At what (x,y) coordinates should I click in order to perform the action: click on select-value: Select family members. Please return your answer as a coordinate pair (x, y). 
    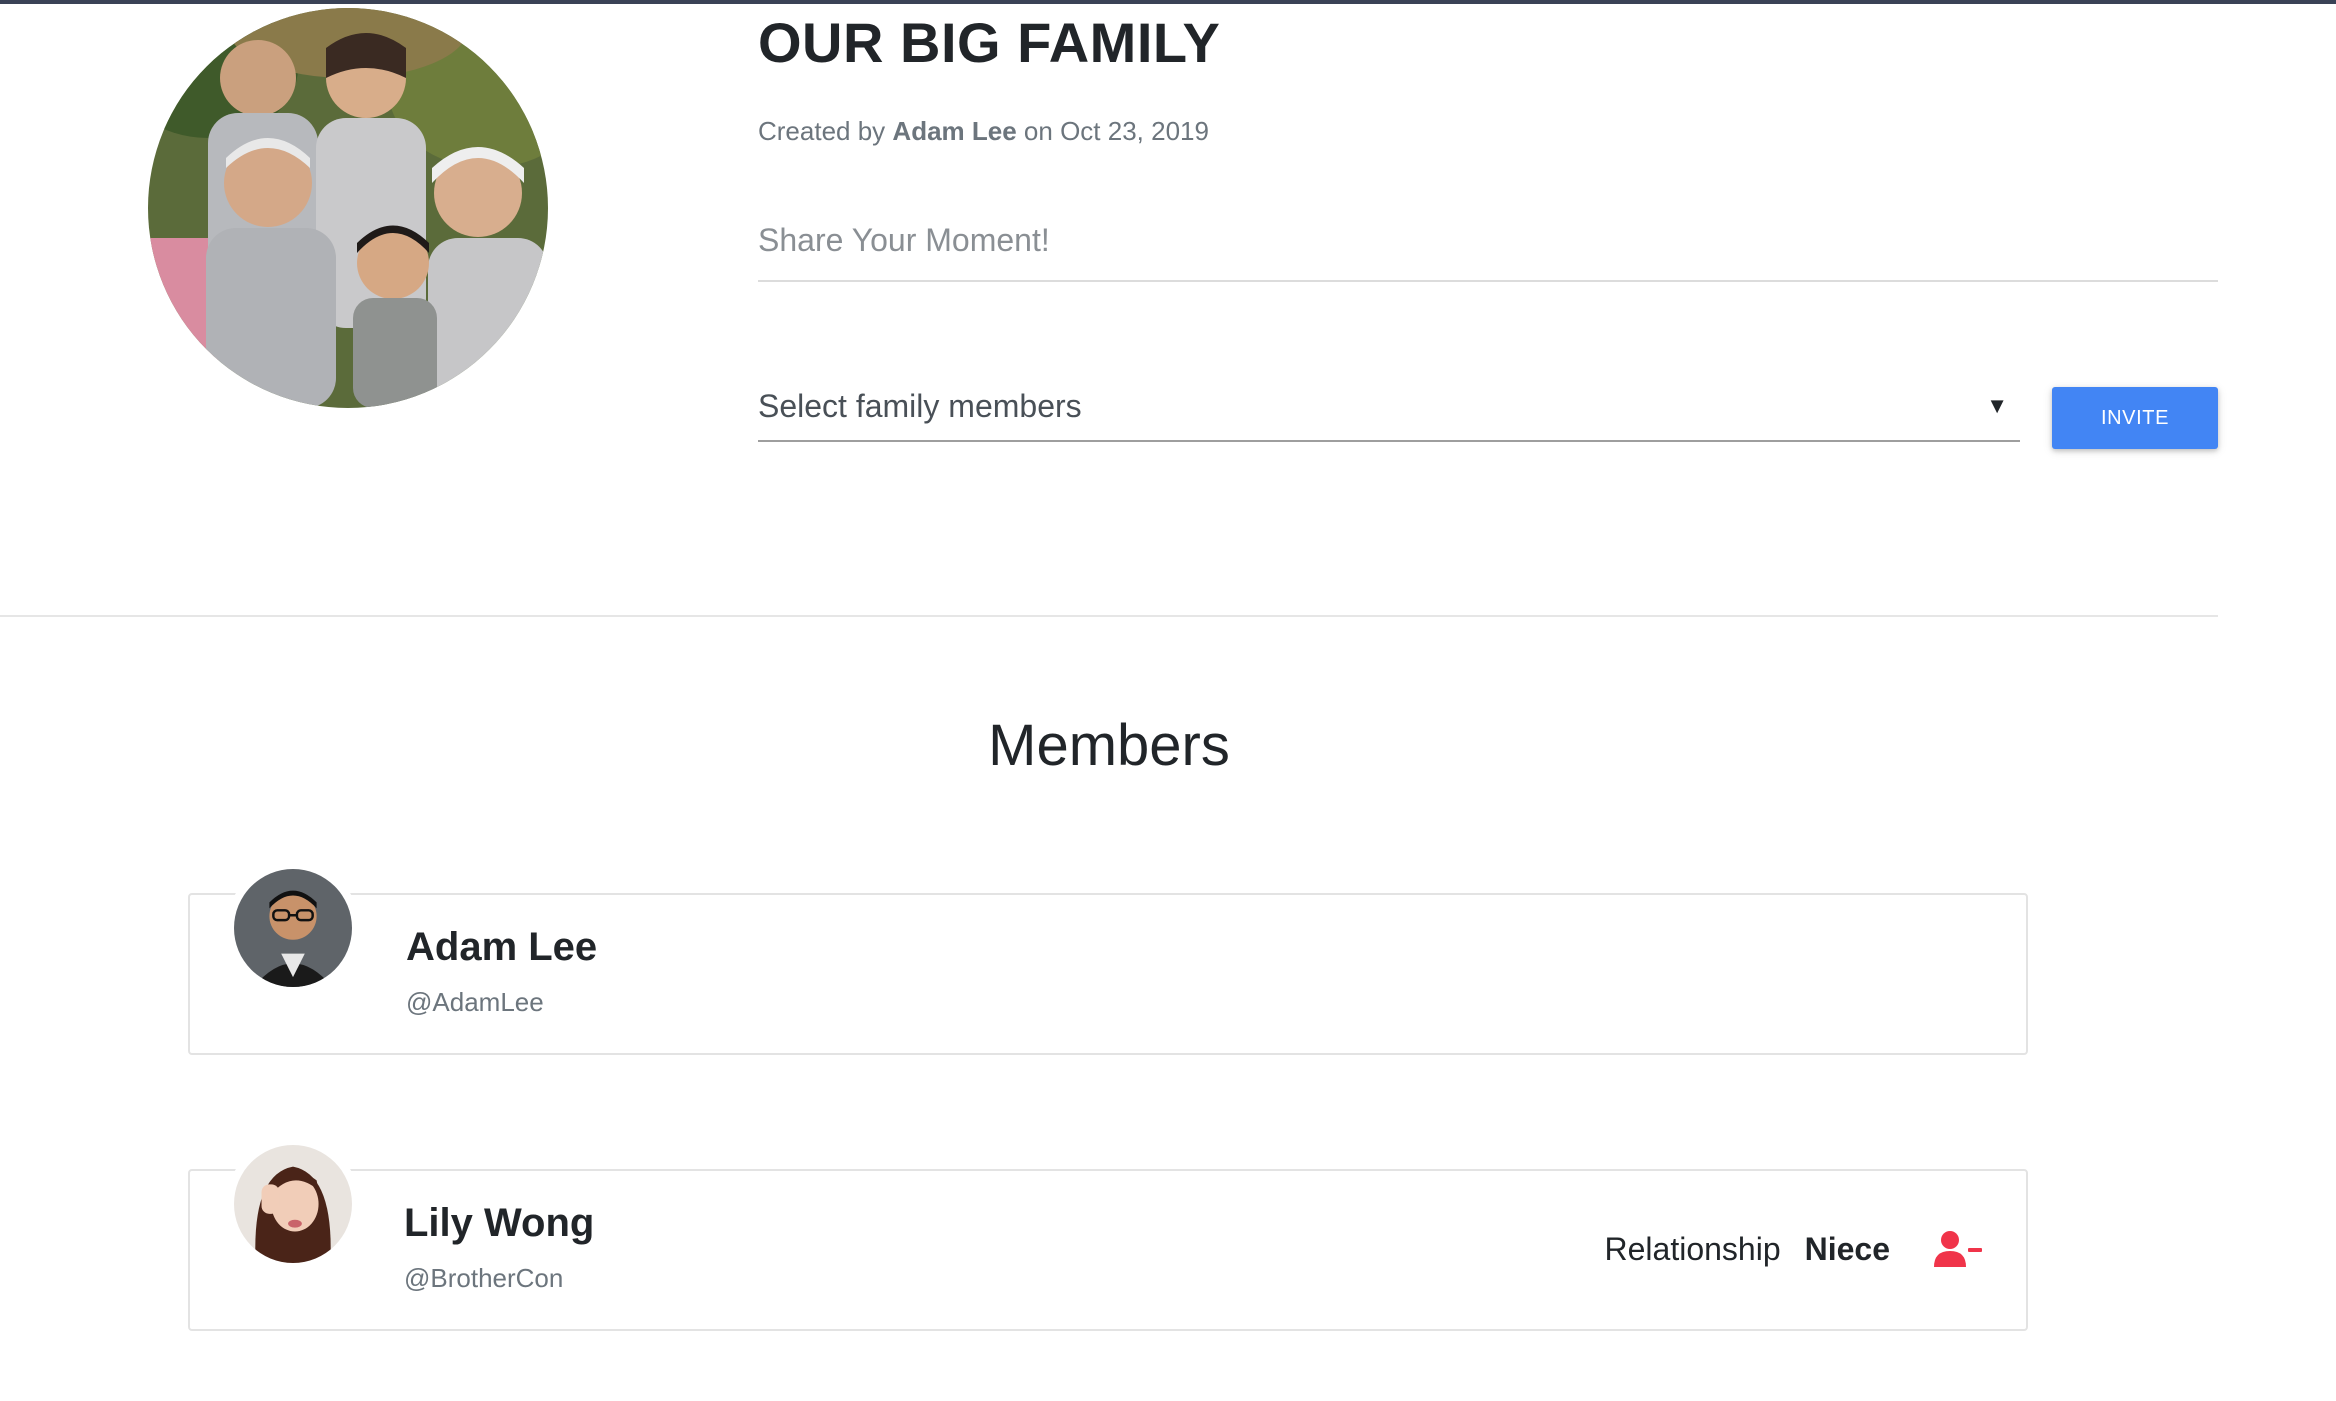
    Looking at the image, I should click on (920, 405).